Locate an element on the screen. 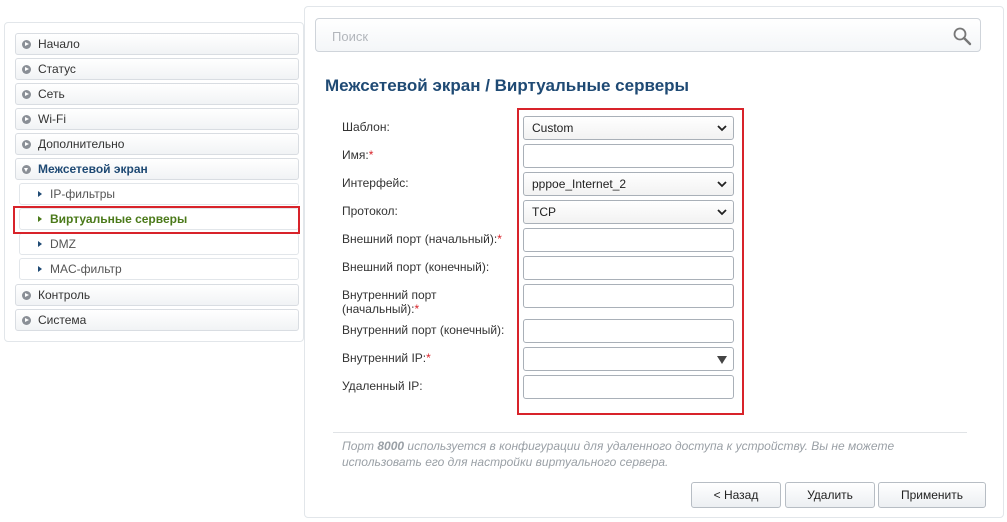 This screenshot has width=1007, height=522. int-port-start-label: Внутренний порт (начальный):* is located at coordinates (389, 302).